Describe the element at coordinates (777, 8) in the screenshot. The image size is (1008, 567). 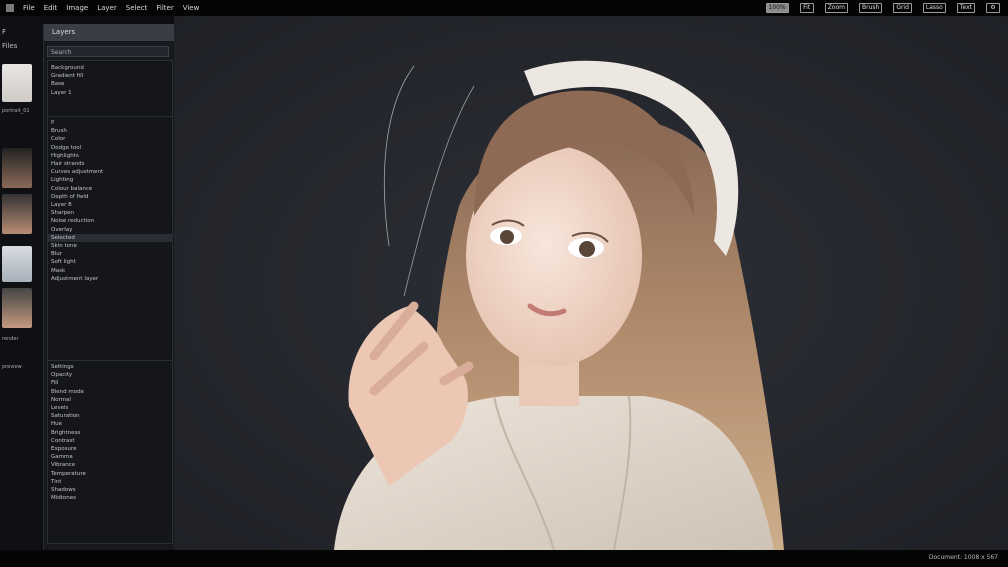
I see `zoom-level: 100%` at that location.